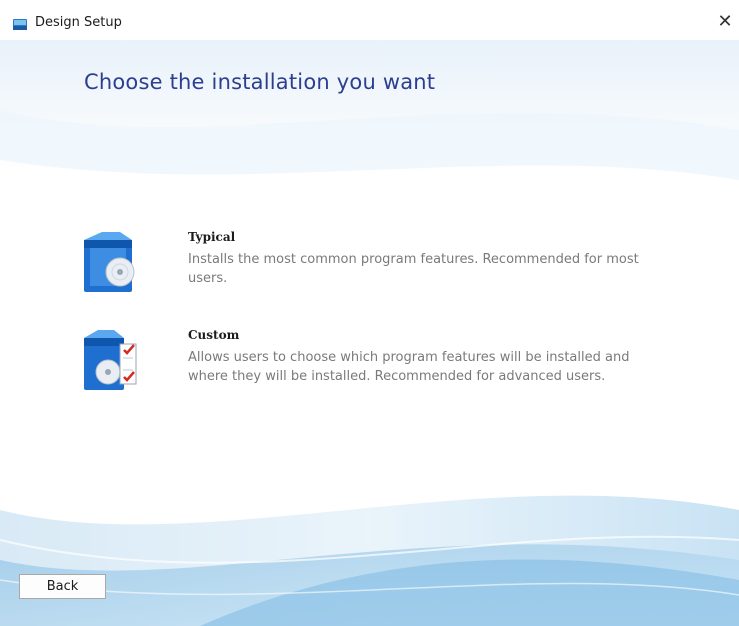 Image resolution: width=739 pixels, height=626 pixels. Describe the element at coordinates (260, 82) in the screenshot. I see `page-title: Choose the installation you want` at that location.